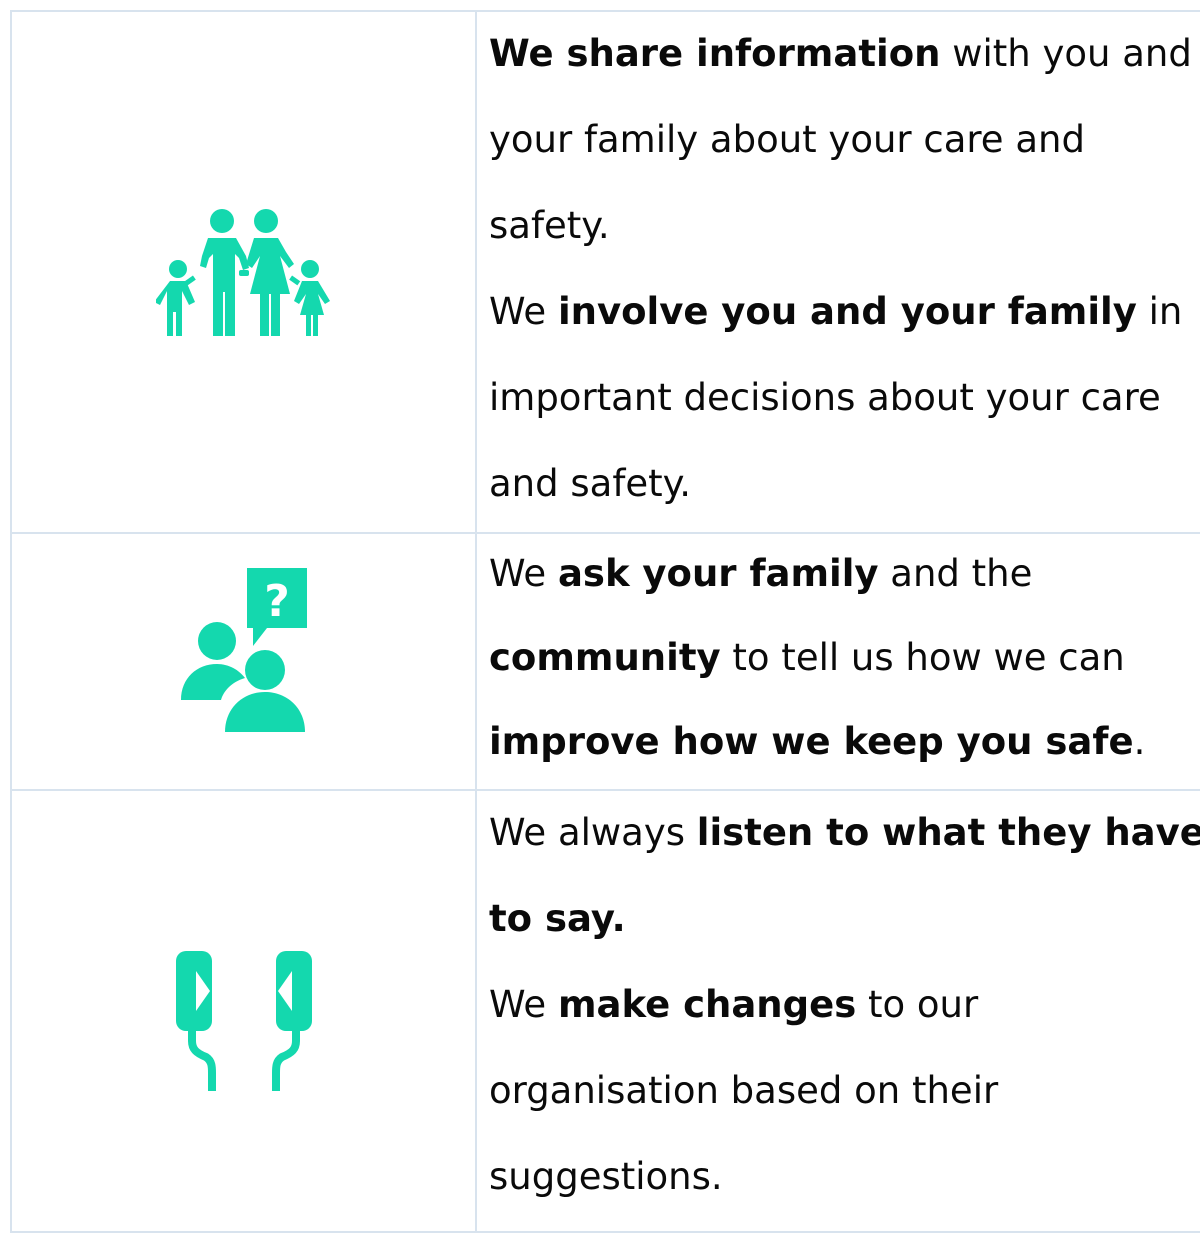 This screenshot has width=1200, height=1233. Describe the element at coordinates (922, 657) in the screenshot. I see `text: to tell us how we can` at that location.